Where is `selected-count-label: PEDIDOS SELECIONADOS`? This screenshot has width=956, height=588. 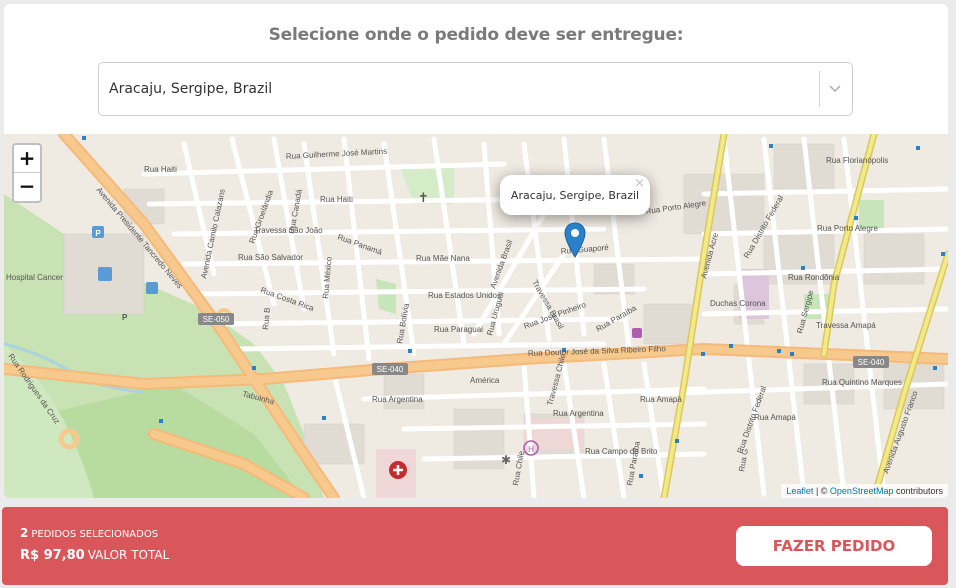 selected-count-label: PEDIDOS SELECIONADOS is located at coordinates (95, 534).